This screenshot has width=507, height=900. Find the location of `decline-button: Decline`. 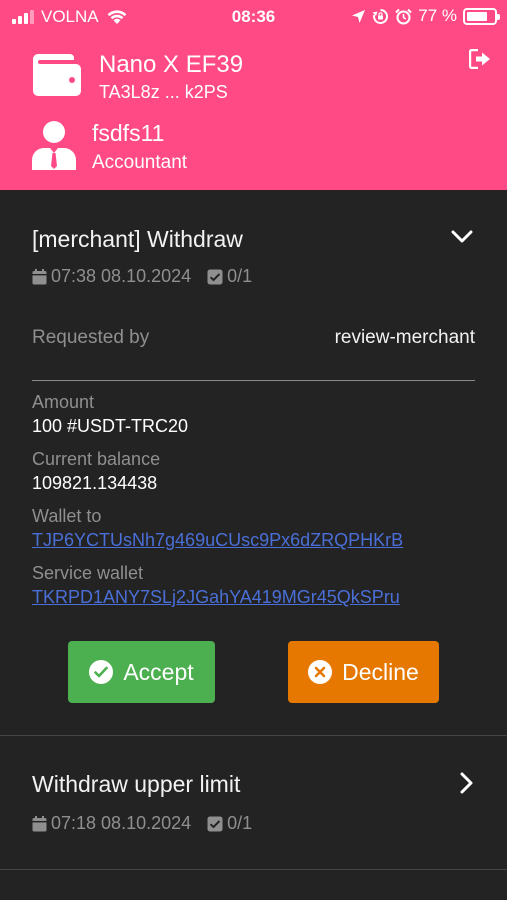

decline-button: Decline is located at coordinates (363, 672).